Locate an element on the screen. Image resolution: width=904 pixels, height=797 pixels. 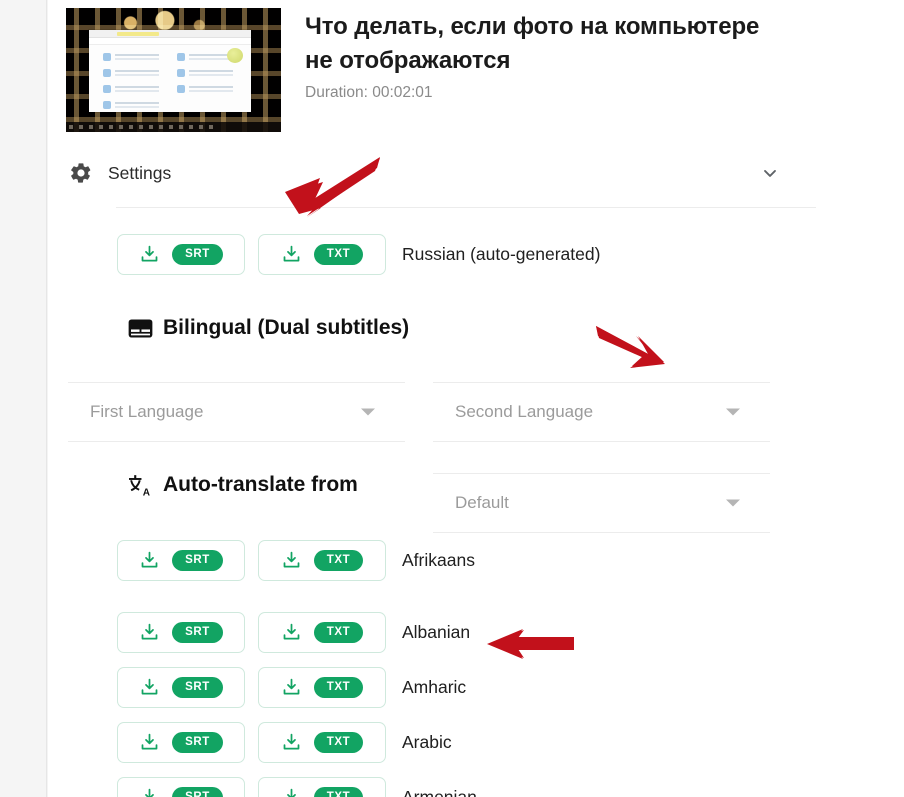
thumbnail-screenshot-window is located at coordinates (170, 71).